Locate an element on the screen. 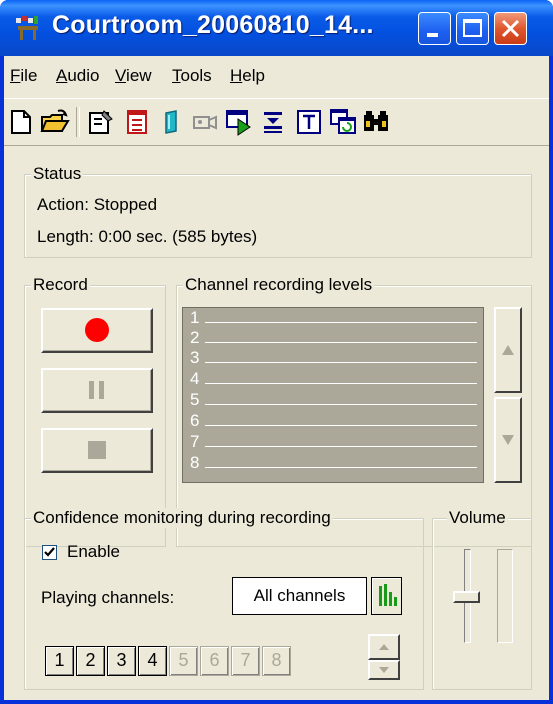 This screenshot has height=704, width=553. menu-view: View is located at coordinates (133, 76).